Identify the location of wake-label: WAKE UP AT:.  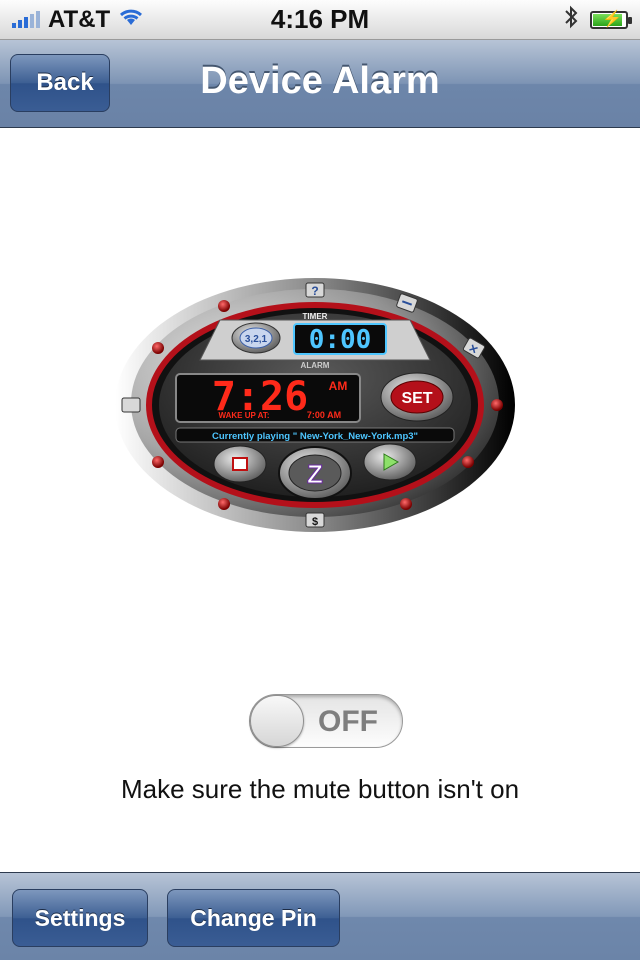
(244, 415).